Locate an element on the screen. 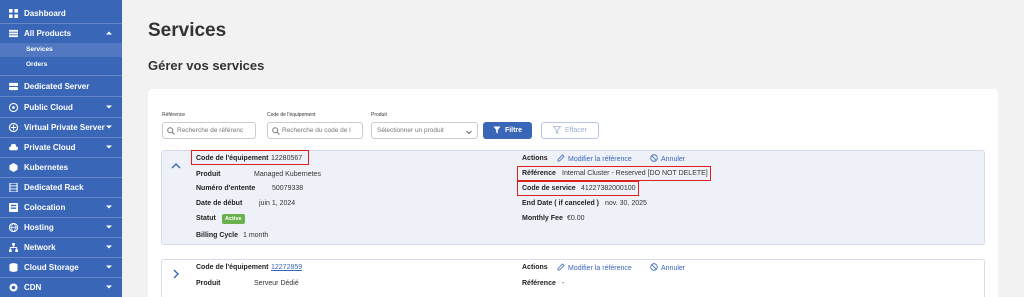 This screenshot has height=297, width=1024. filter-button: Filtre is located at coordinates (507, 130).